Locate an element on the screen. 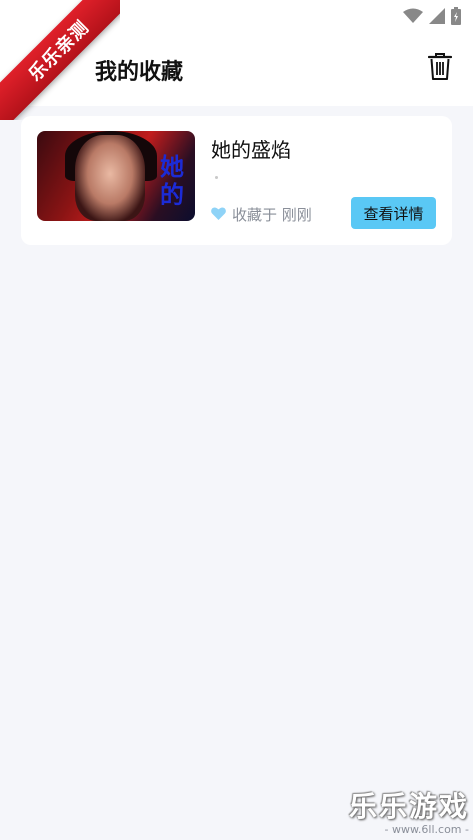  signal-icon is located at coordinates (437, 18).